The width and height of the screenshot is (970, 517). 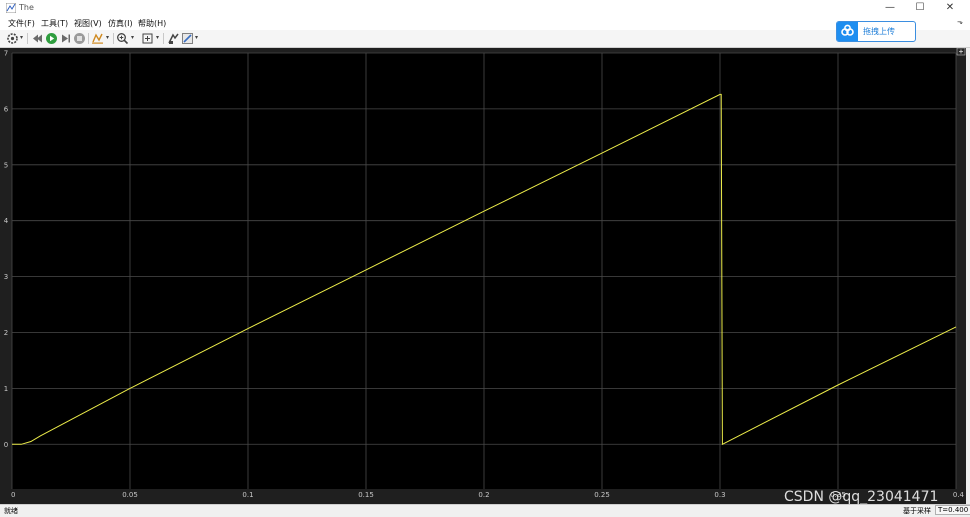 I want to click on y-tick-label: 5, so click(x=6, y=165).